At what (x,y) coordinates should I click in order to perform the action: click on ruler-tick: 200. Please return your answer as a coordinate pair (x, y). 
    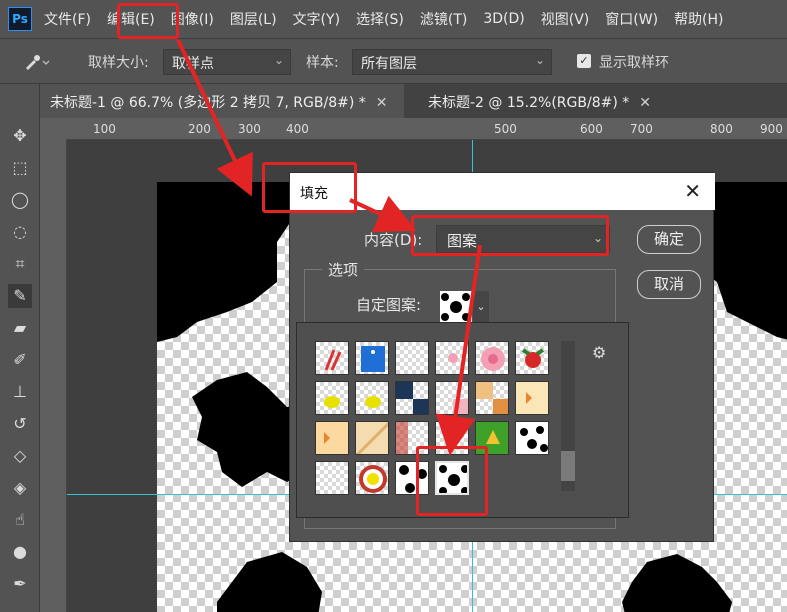
    Looking at the image, I should click on (199, 129).